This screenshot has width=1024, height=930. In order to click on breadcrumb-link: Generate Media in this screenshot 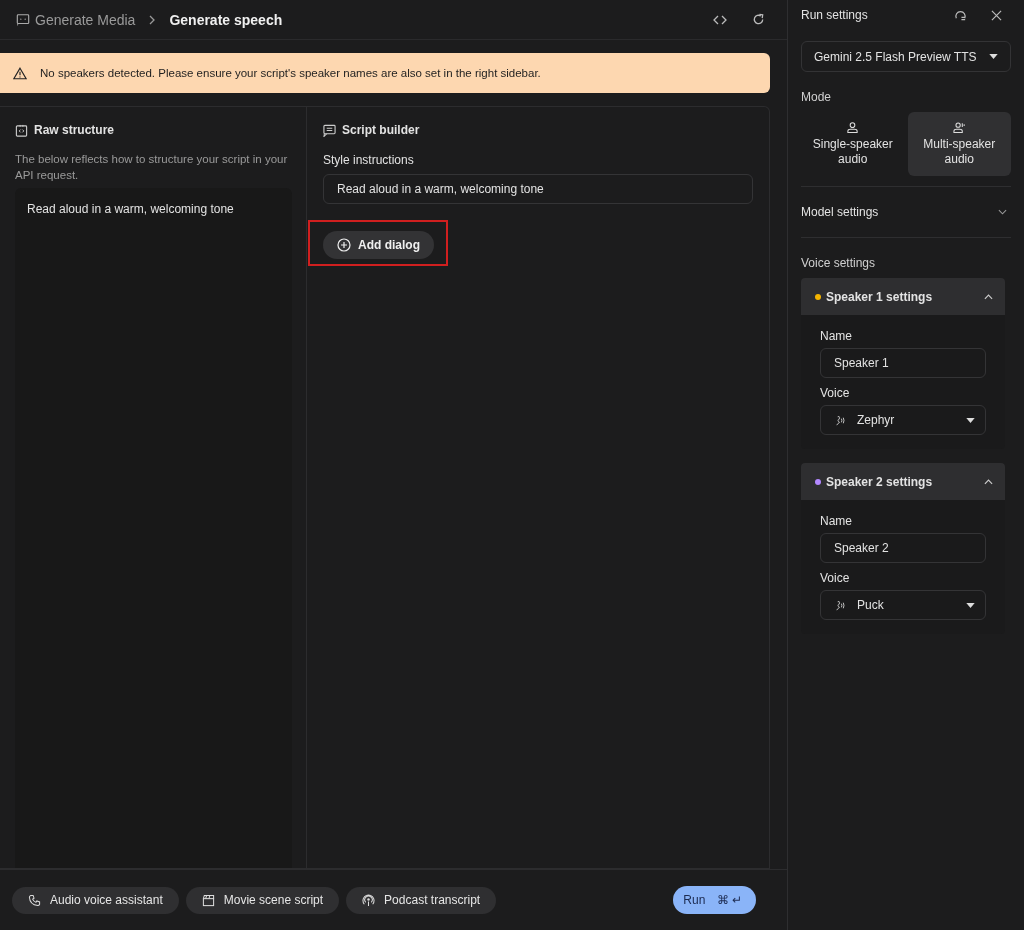, I will do `click(85, 19)`.